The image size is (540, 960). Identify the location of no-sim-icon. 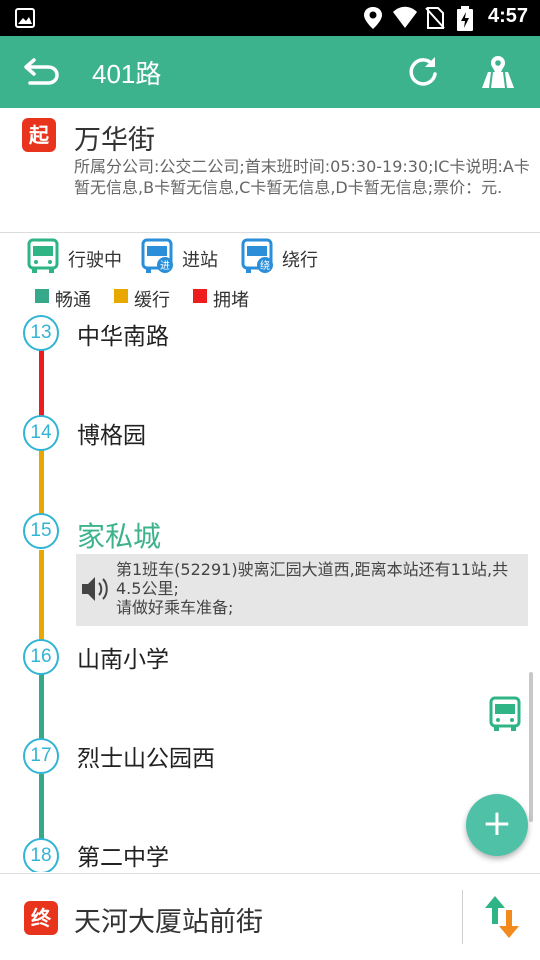
(435, 18).